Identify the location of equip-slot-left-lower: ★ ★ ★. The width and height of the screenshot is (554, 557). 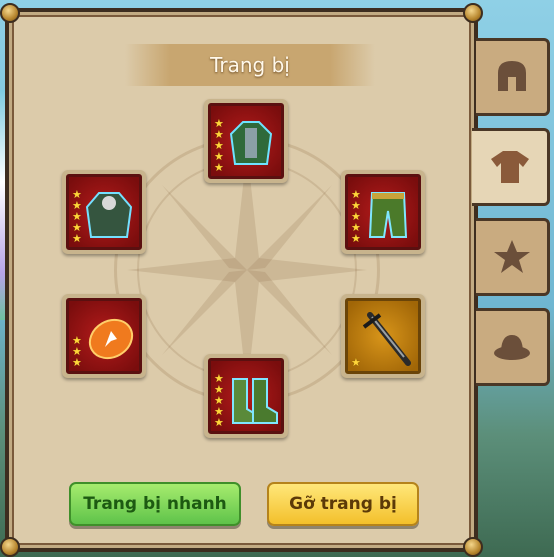
(104, 336).